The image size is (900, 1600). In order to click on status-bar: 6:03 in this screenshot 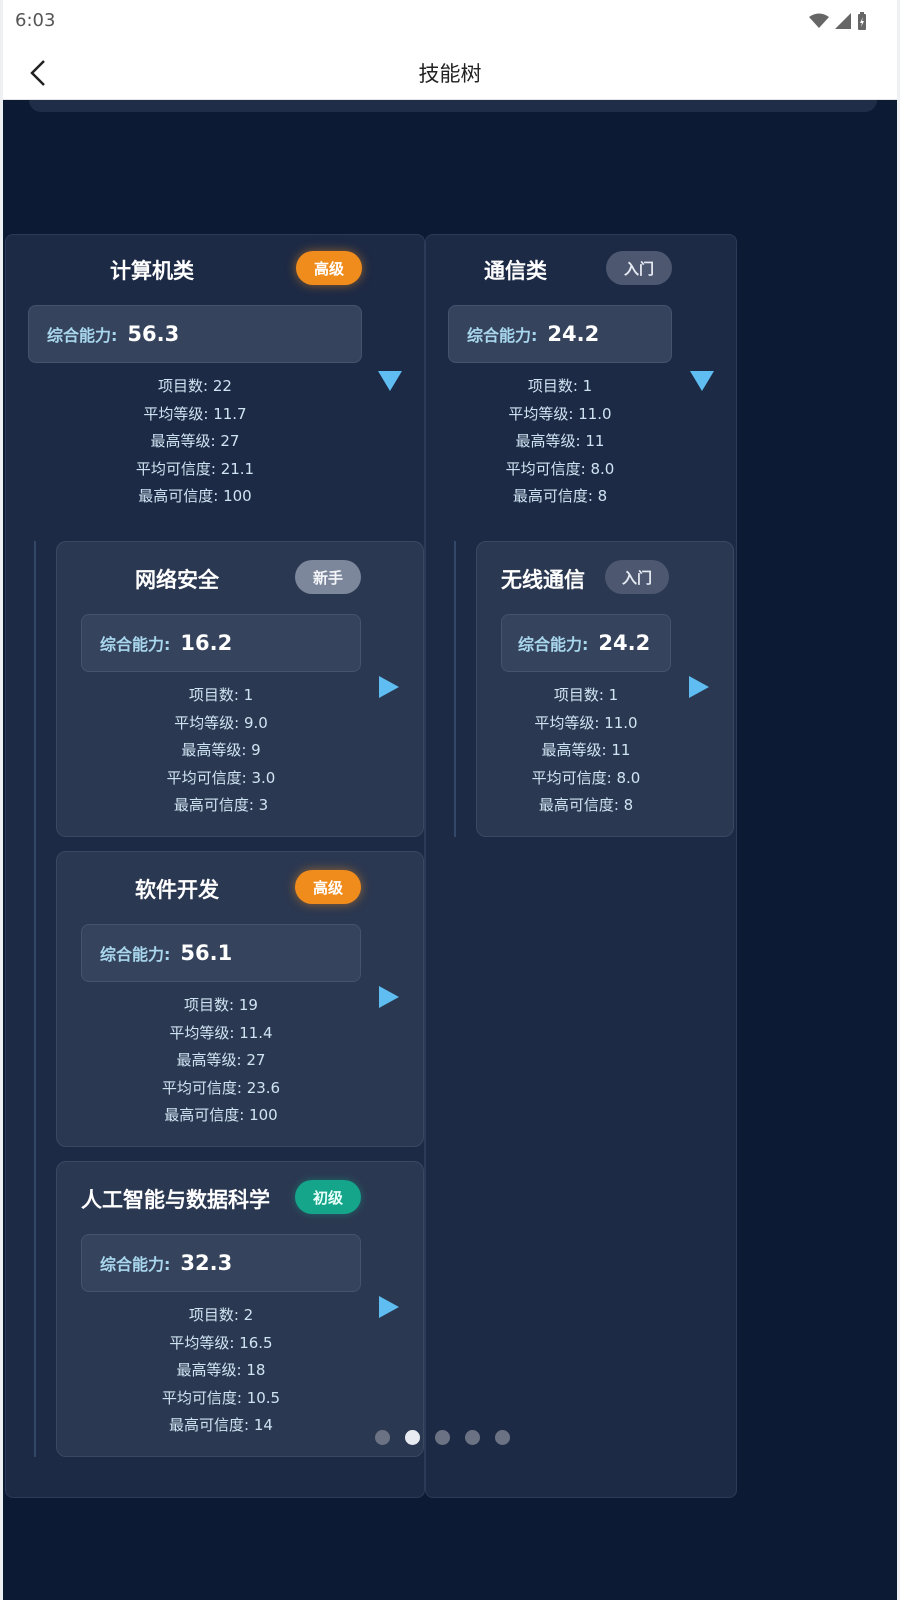, I will do `click(450, 22)`.